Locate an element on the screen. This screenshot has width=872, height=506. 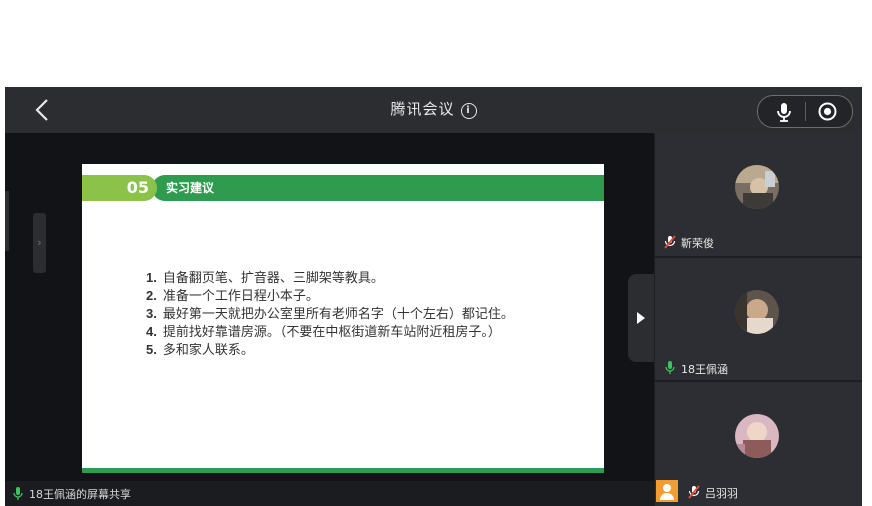
participant-tile: 吕羽羽 is located at coordinates (758, 444).